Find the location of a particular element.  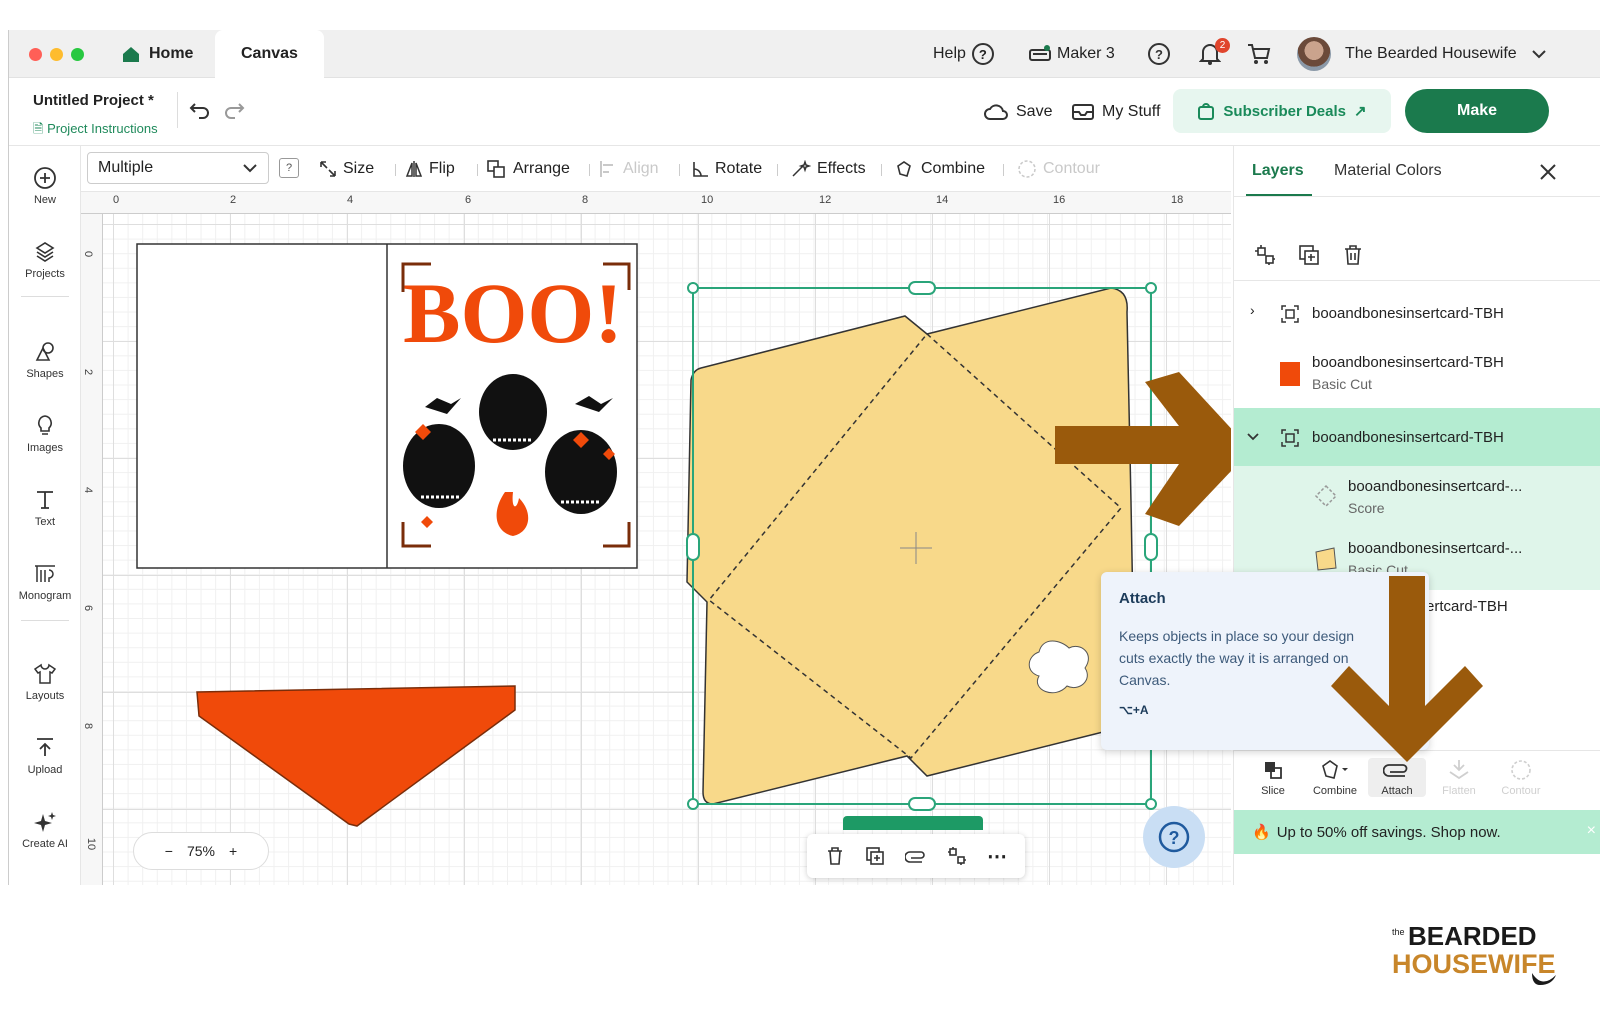

make-button: Make is located at coordinates (1477, 111).